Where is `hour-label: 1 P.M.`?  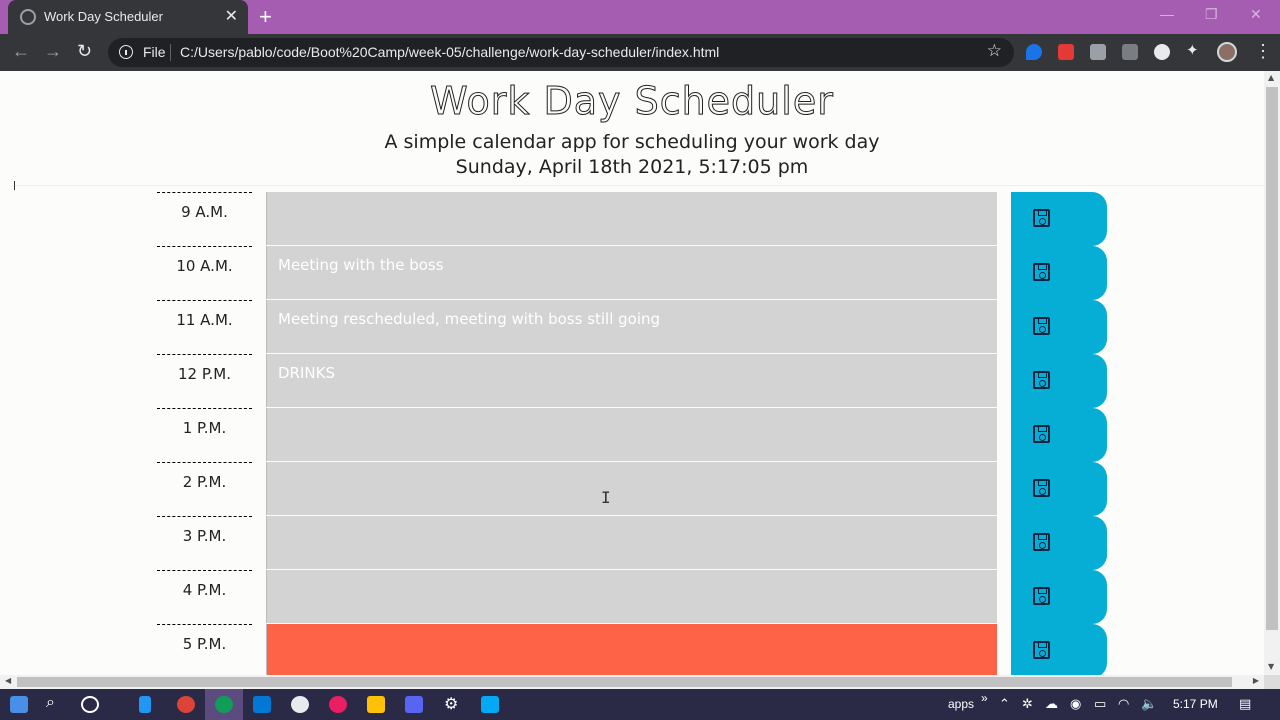 hour-label: 1 P.M. is located at coordinates (204, 435).